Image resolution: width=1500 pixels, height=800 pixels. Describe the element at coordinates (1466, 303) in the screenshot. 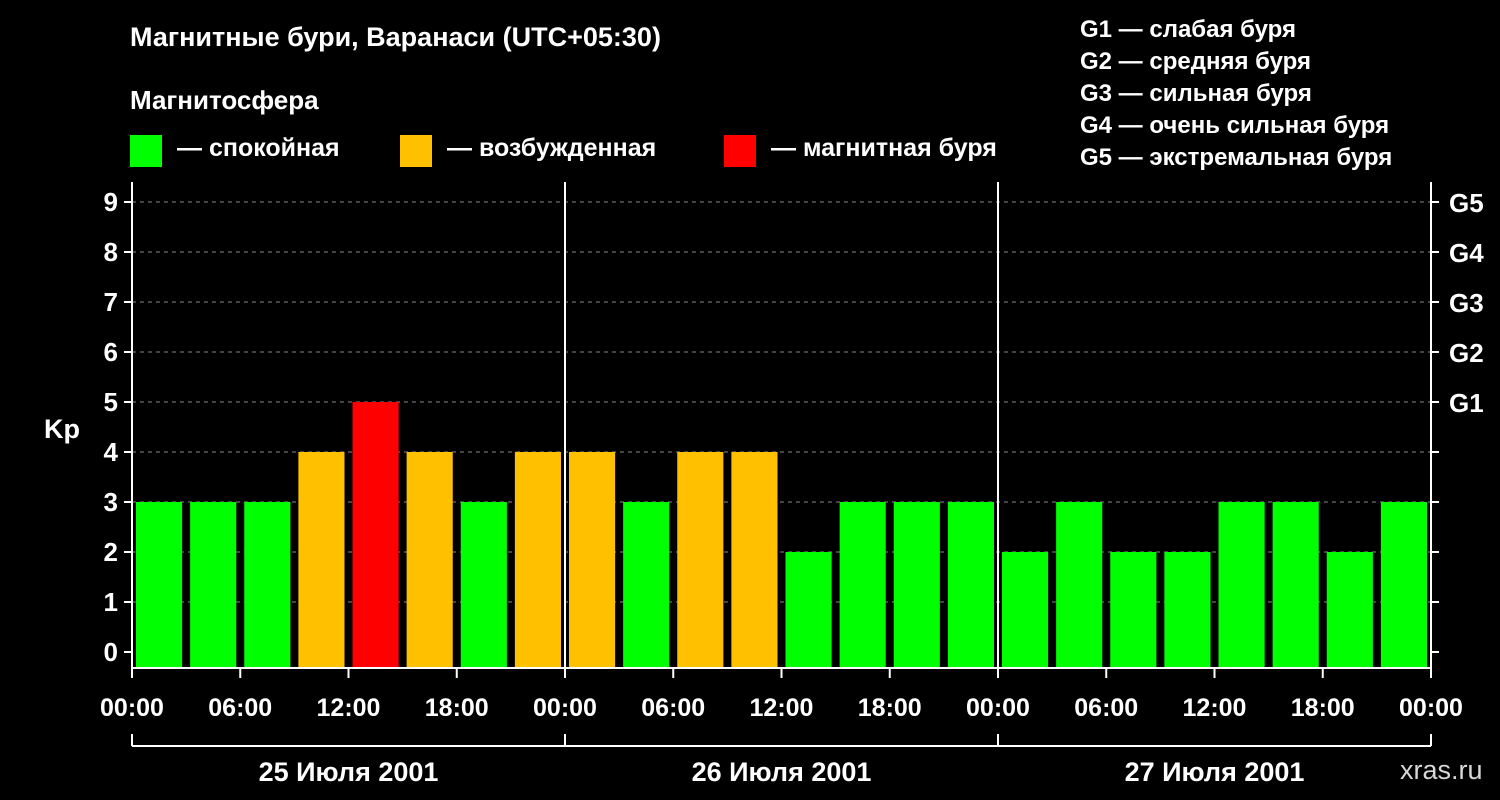

I see `g-level-label: G3` at that location.